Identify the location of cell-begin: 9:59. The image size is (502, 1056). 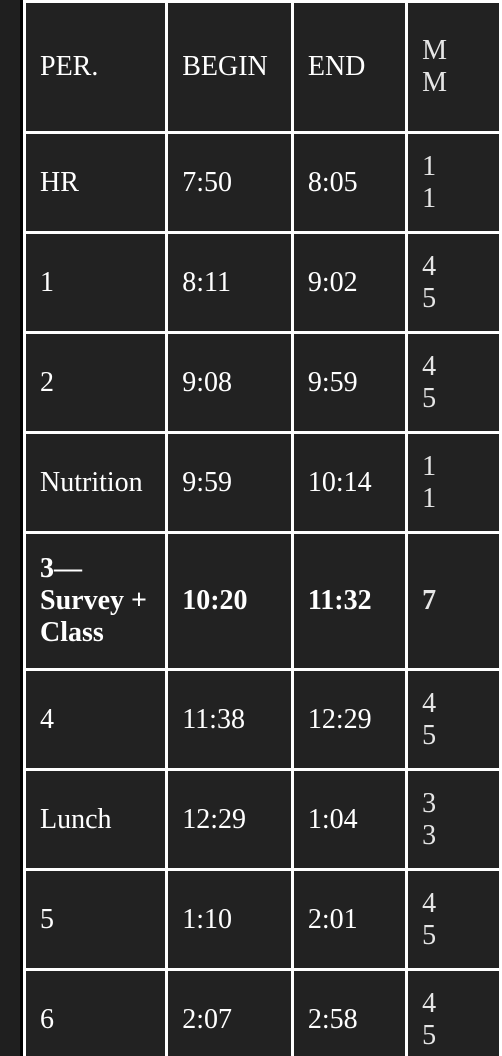
(229, 482).